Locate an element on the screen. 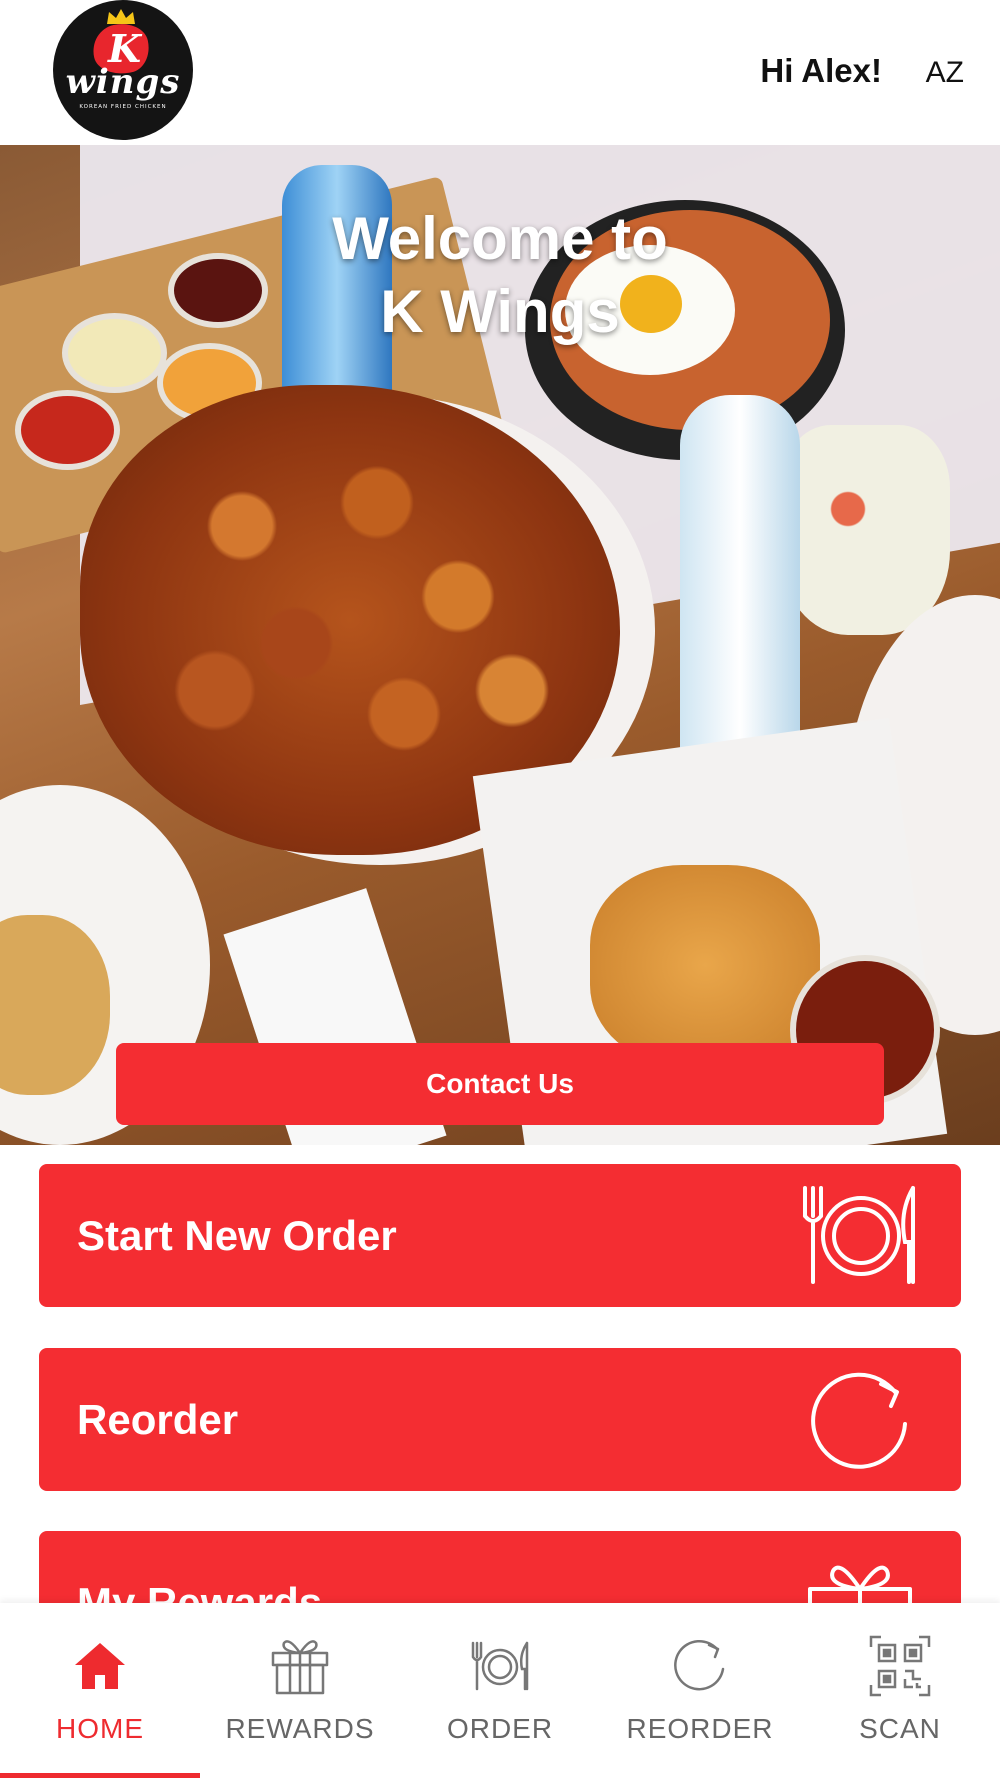 This screenshot has width=1000, height=1778. tab-order-label: ORDER is located at coordinates (500, 1728).